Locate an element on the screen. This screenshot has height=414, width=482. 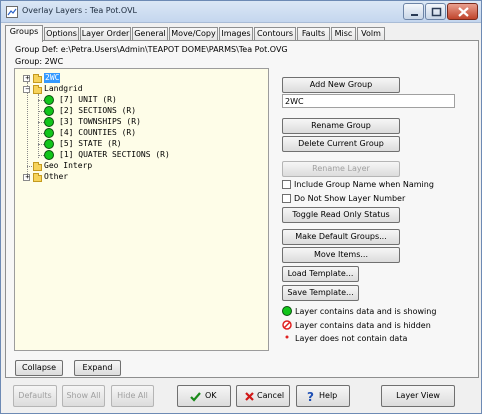
minimize-button is located at coordinates (413, 11).